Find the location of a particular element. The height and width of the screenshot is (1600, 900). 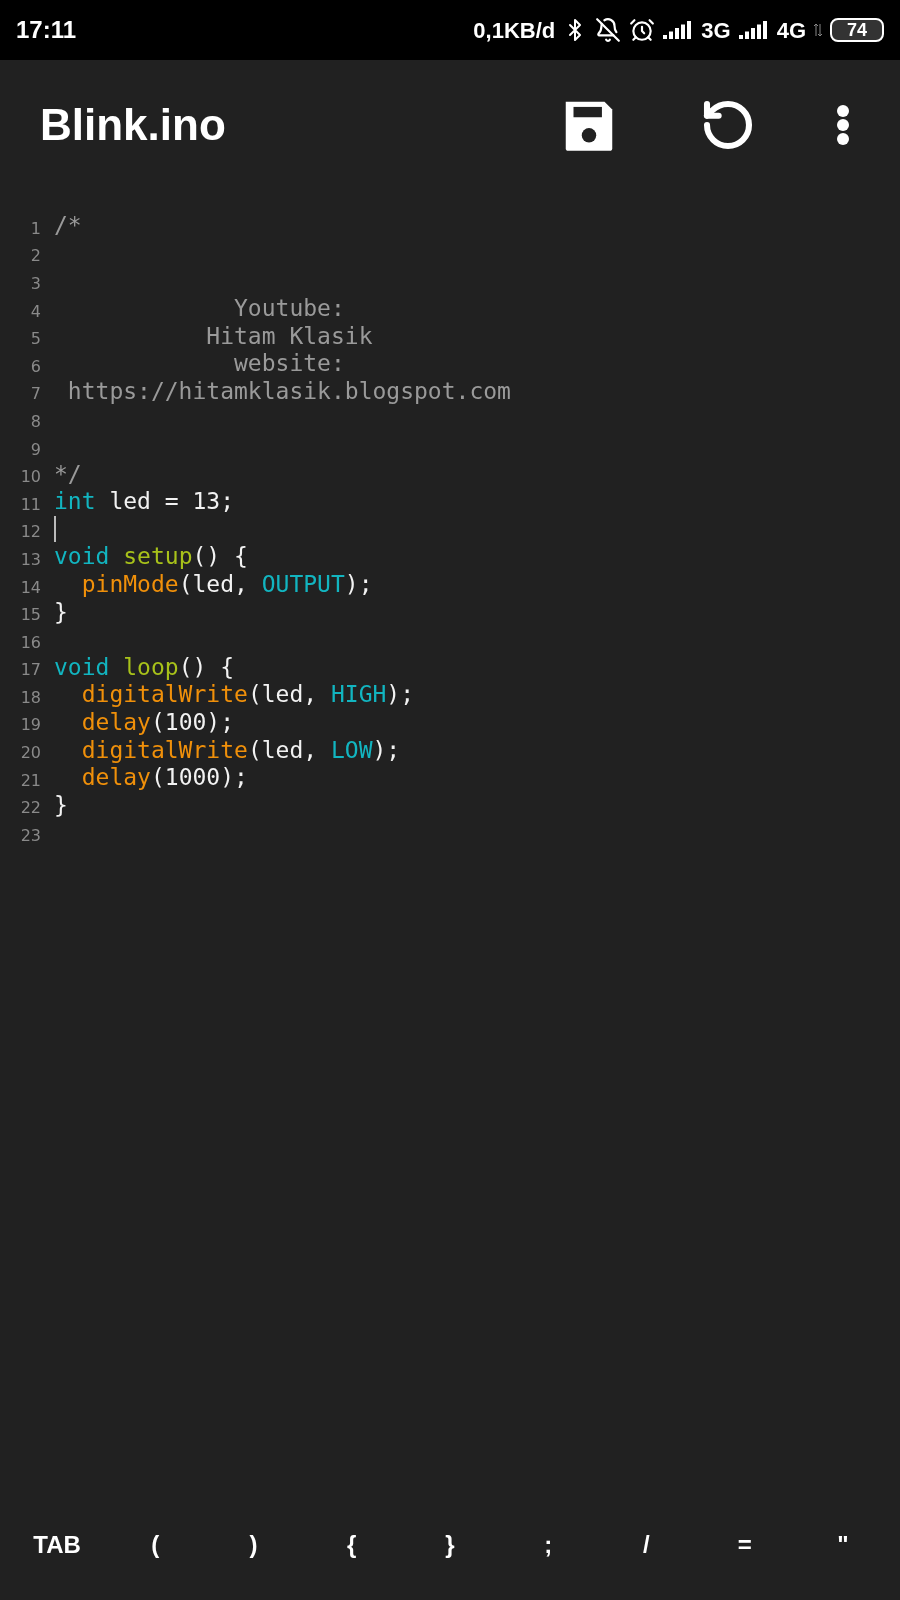

line-number: 7 is located at coordinates (35, 394).